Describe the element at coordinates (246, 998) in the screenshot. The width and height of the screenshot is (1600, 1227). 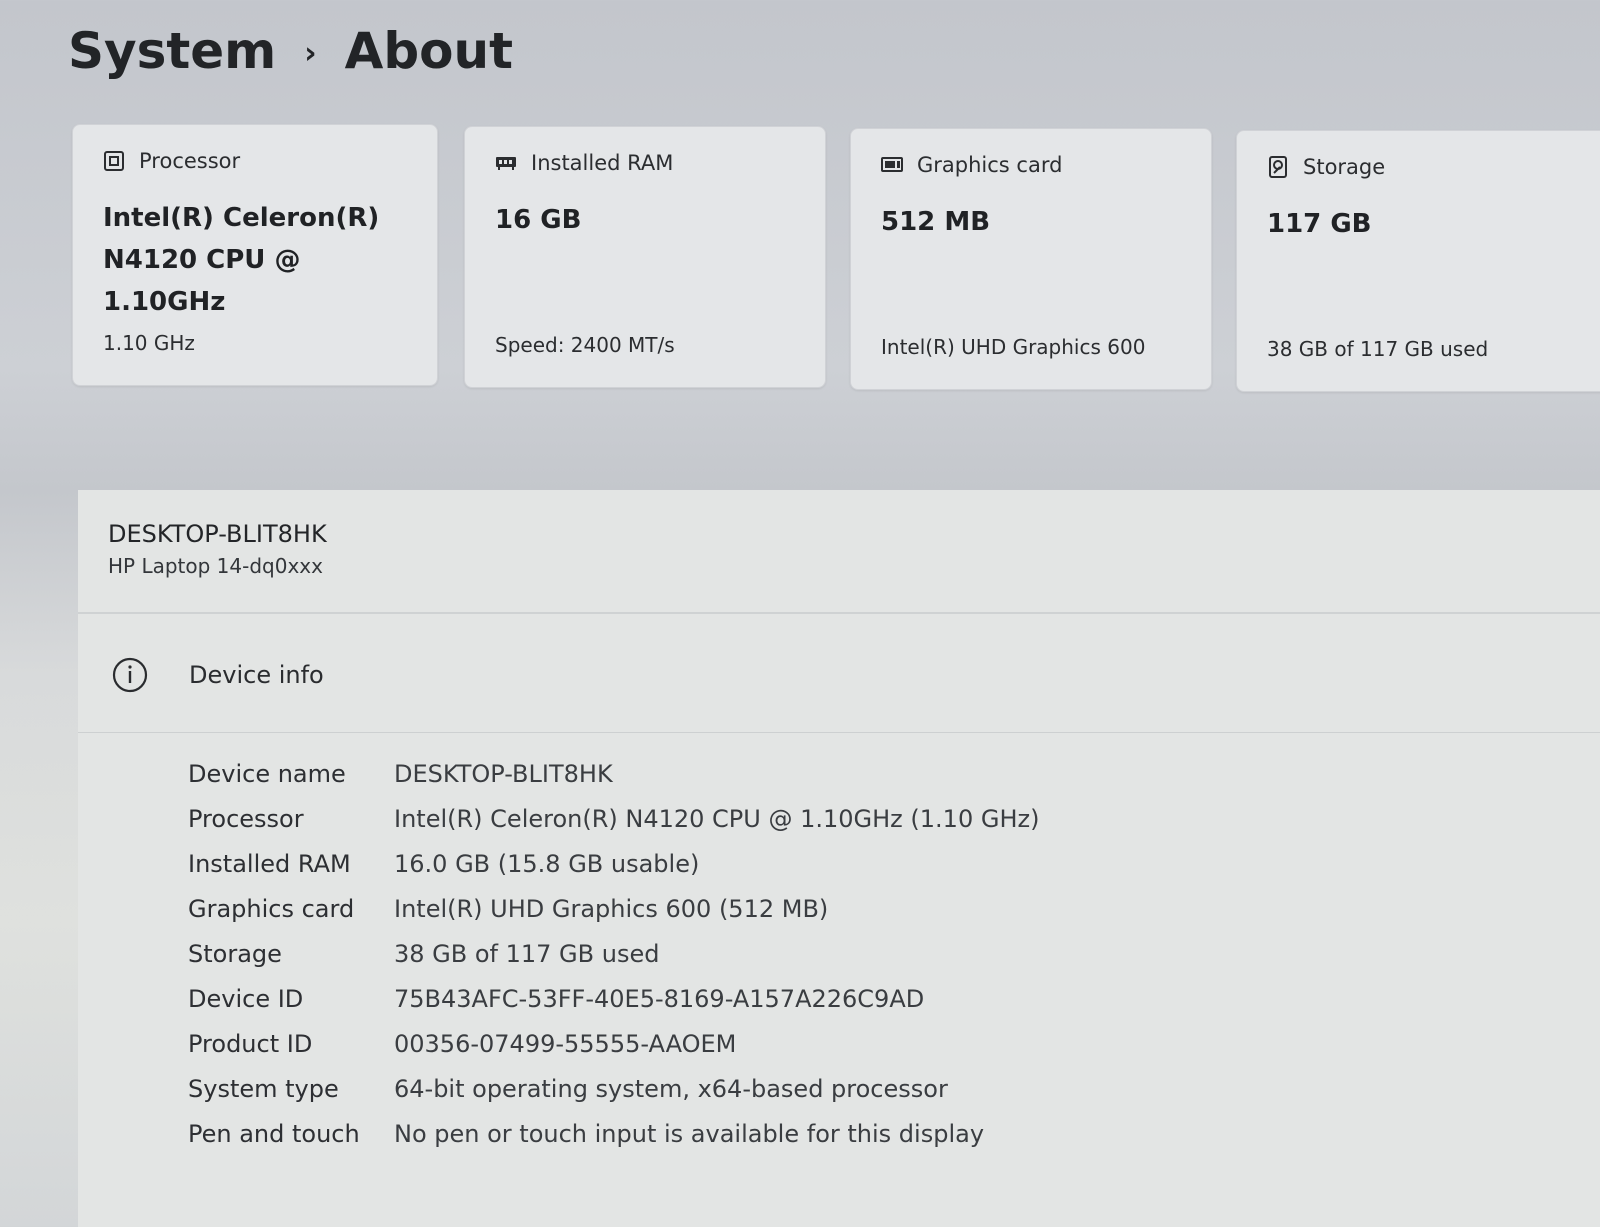
I see `spec-label: Device ID` at that location.